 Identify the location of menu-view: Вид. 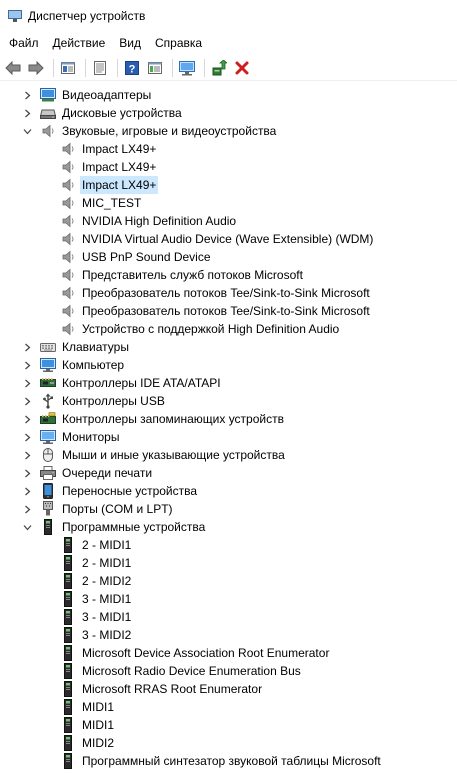
(130, 43).